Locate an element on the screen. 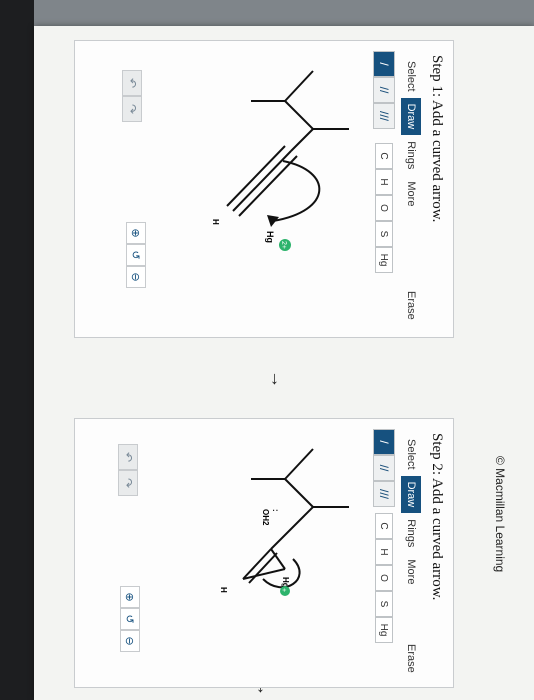  step1-erase-button: Erase is located at coordinates (411, 305).